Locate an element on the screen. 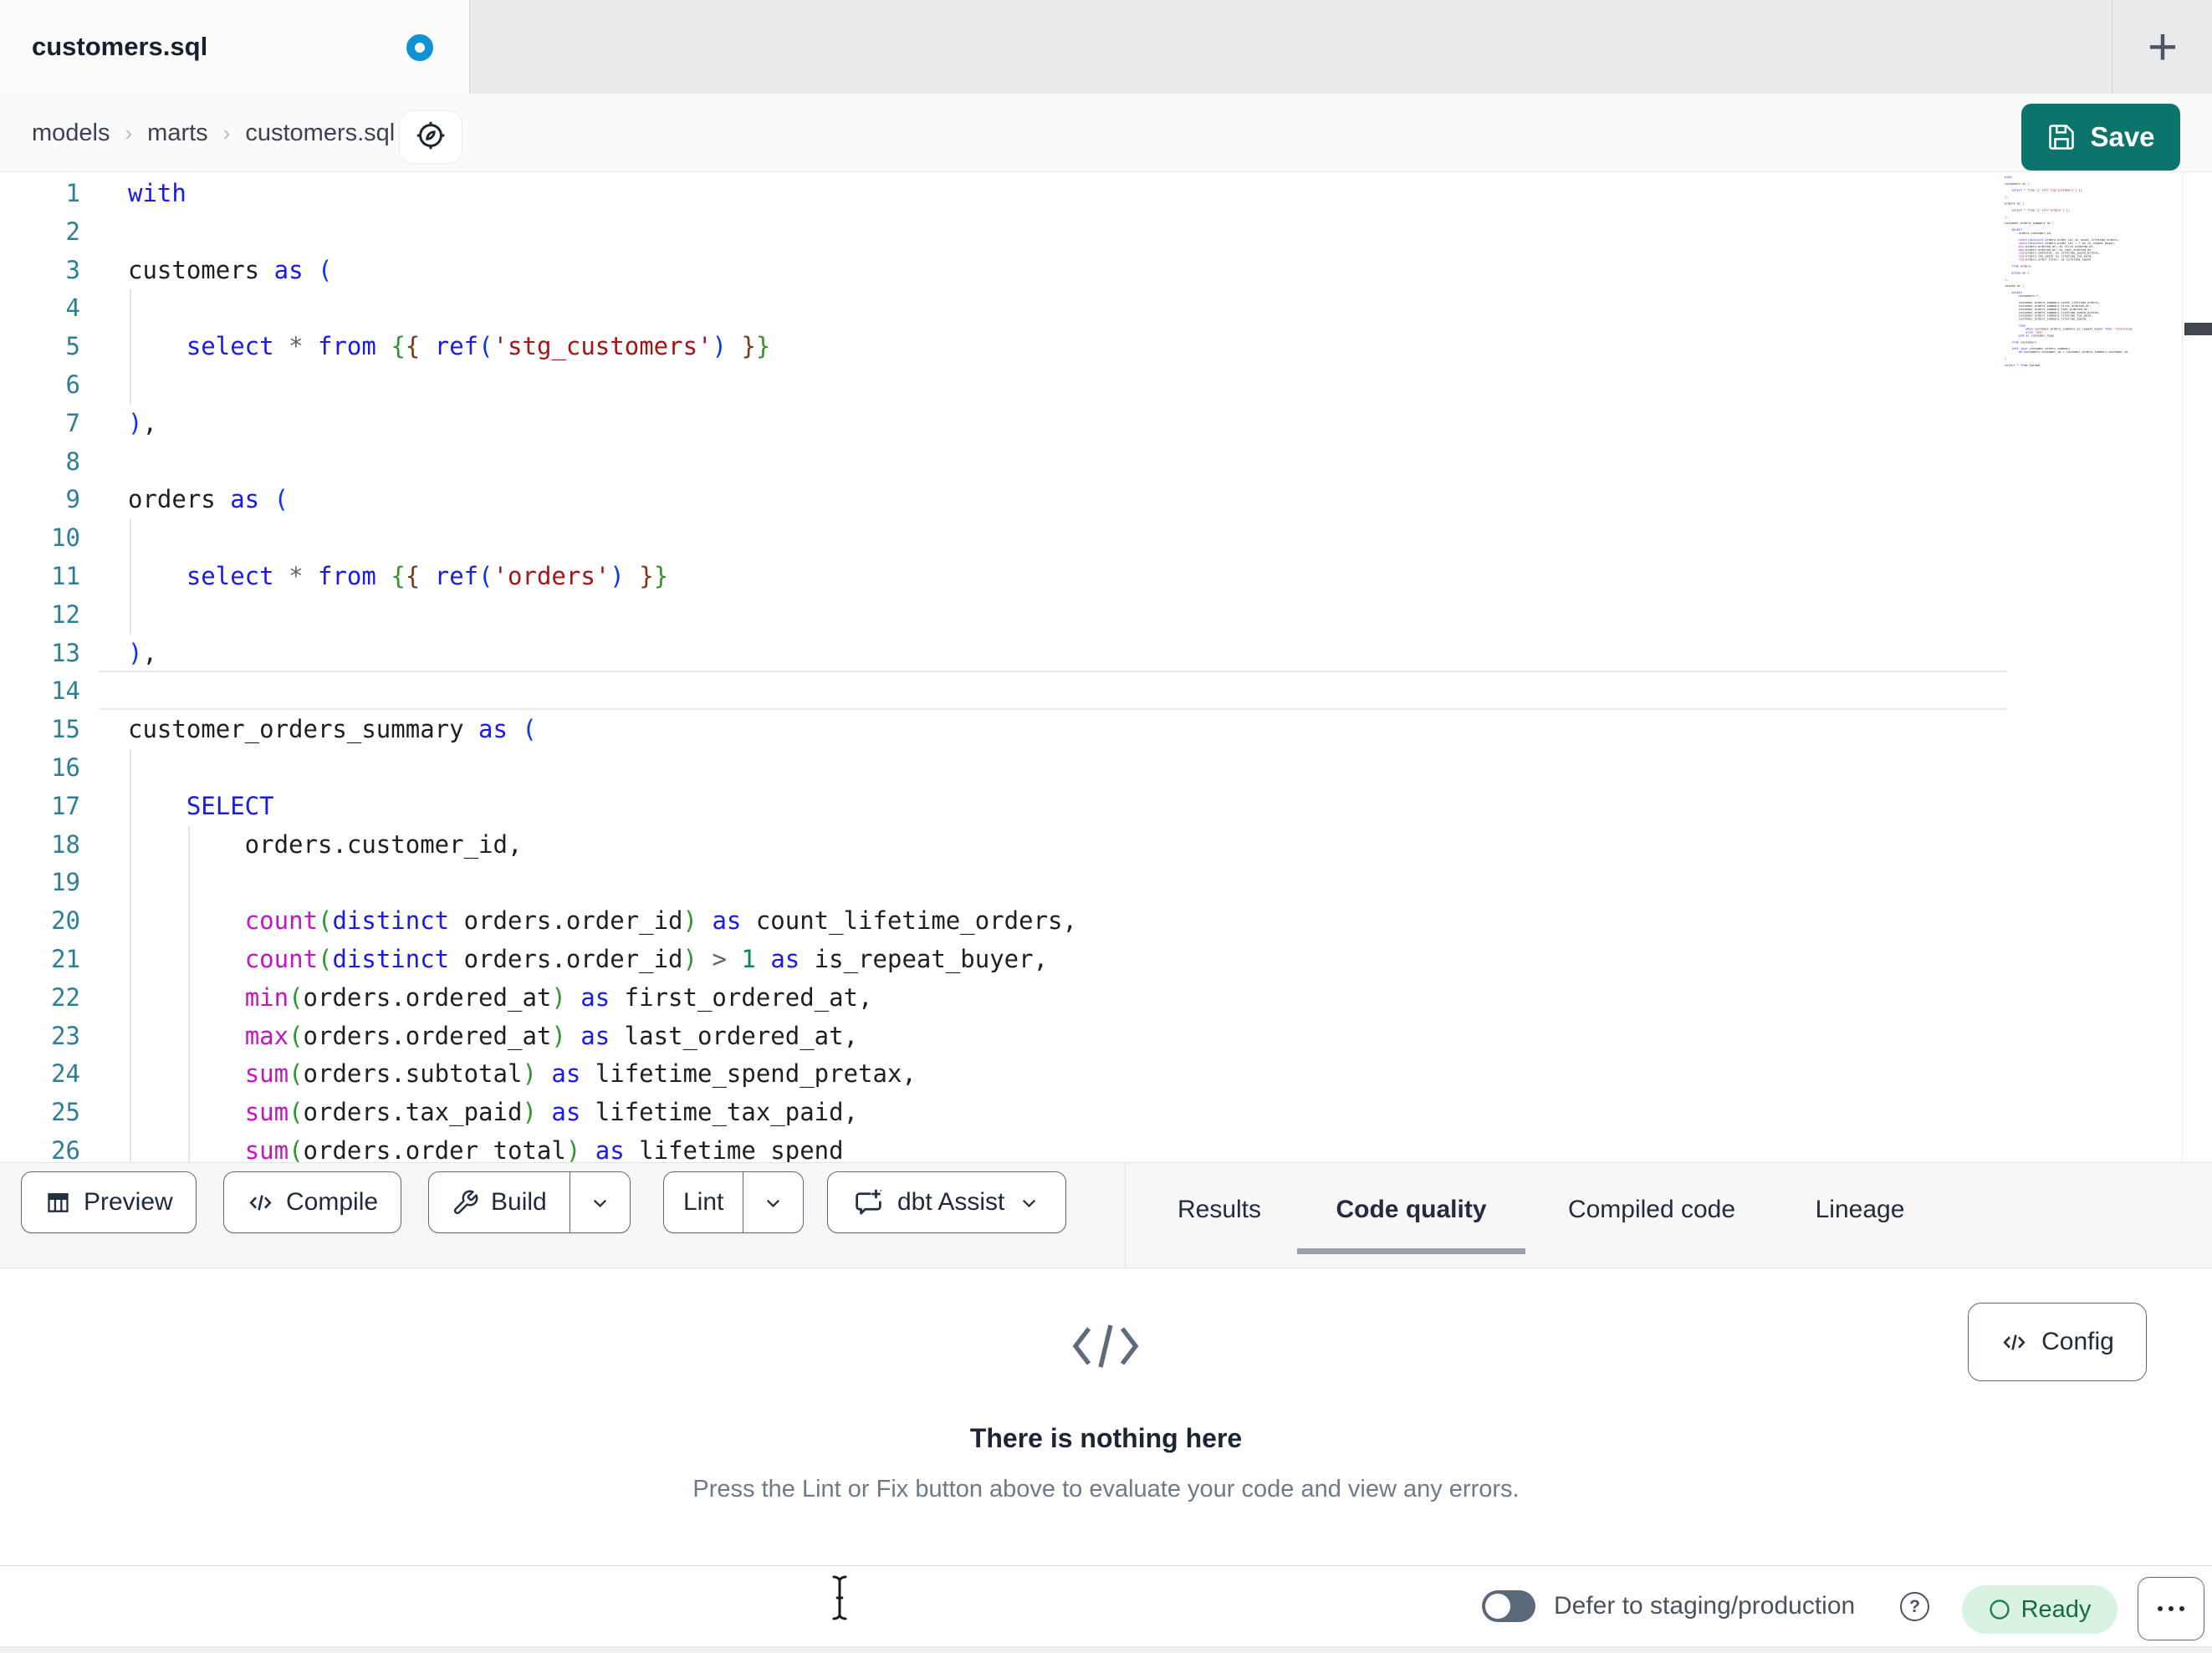  breadcrumb-item-file: customers.sql is located at coordinates (320, 133).